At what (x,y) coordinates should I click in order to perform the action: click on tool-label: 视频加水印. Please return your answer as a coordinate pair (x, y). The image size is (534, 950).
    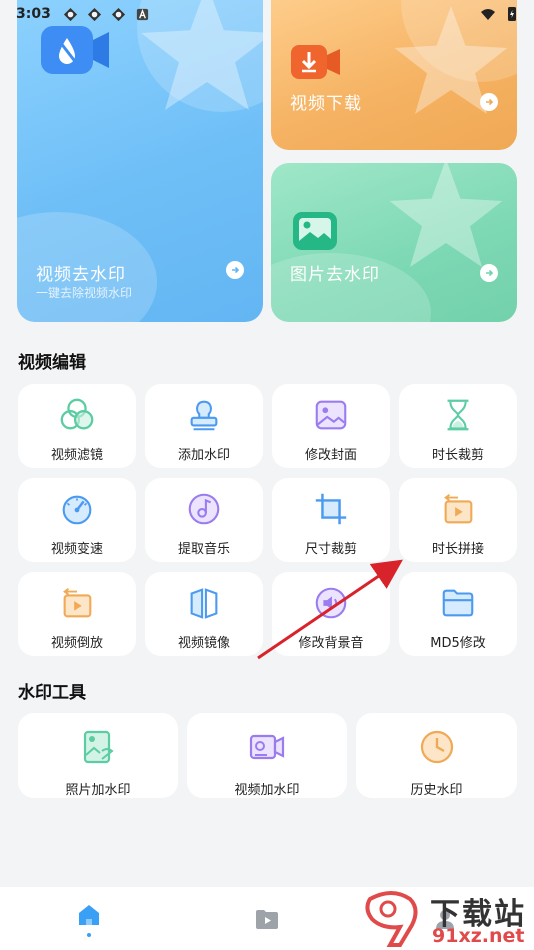
    Looking at the image, I should click on (267, 790).